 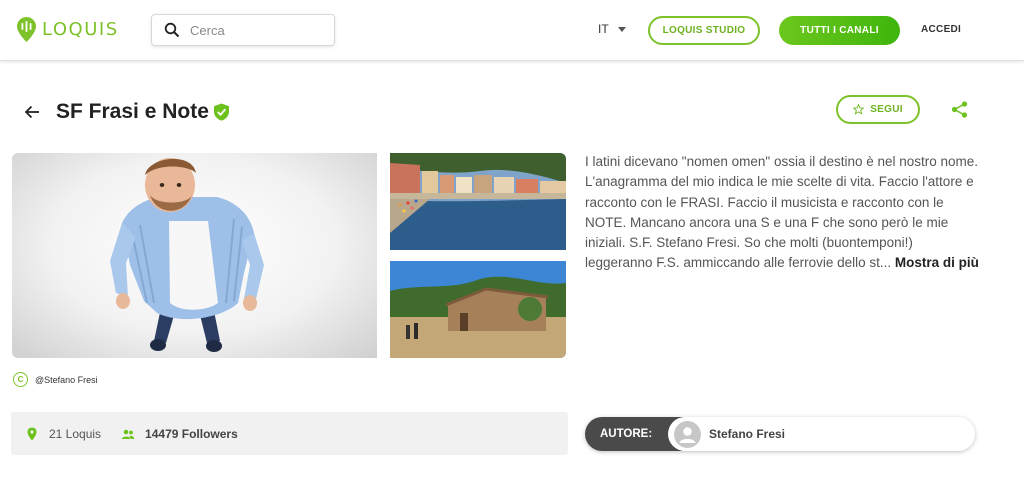 I want to click on language-selector: IT, so click(x=612, y=29).